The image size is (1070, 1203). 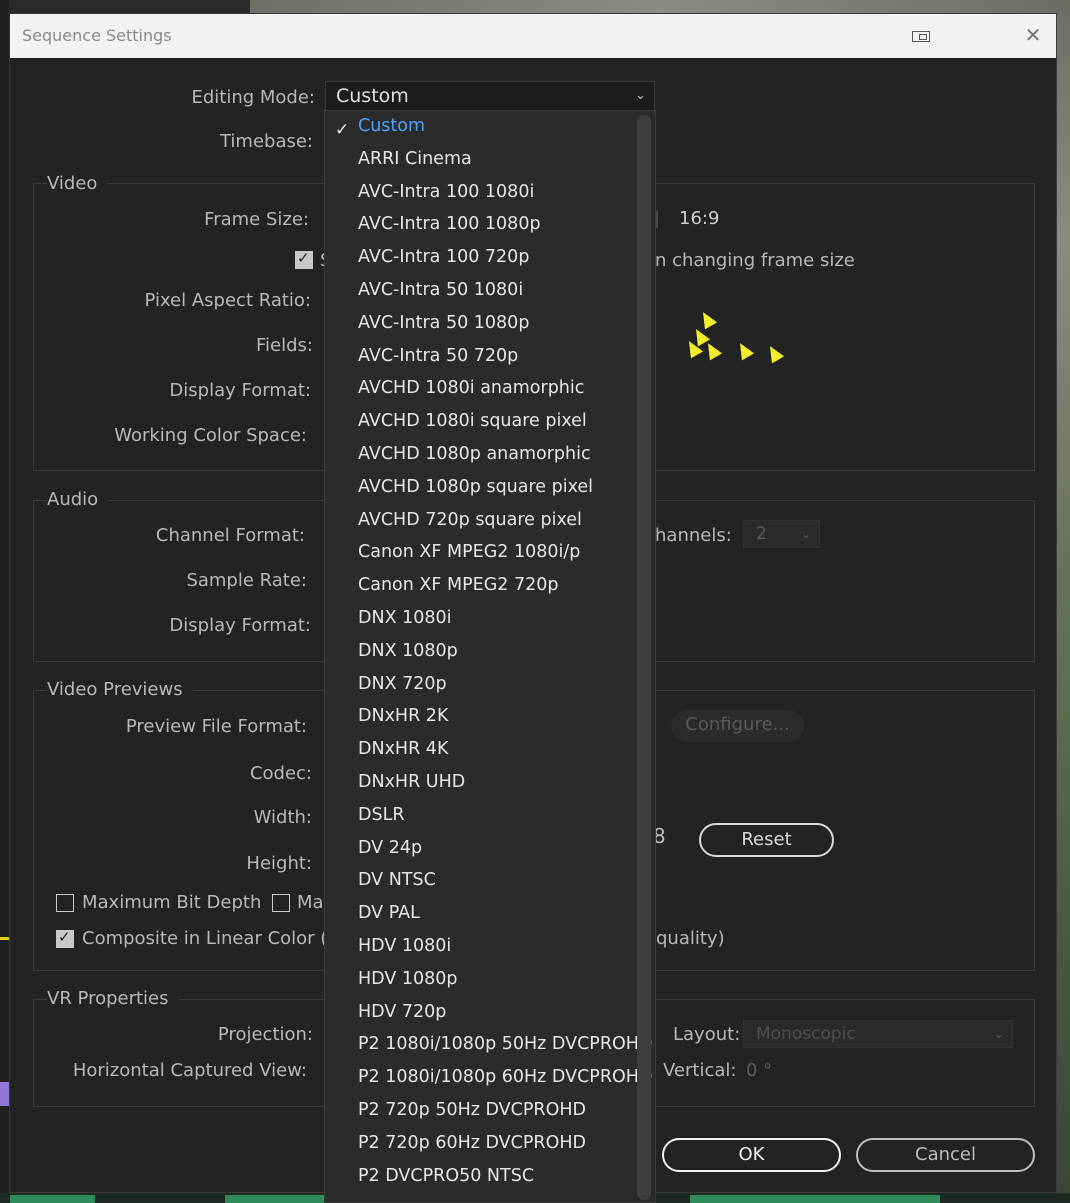 What do you see at coordinates (389, 913) in the screenshot?
I see `dropdown-item: DV PAL` at bounding box center [389, 913].